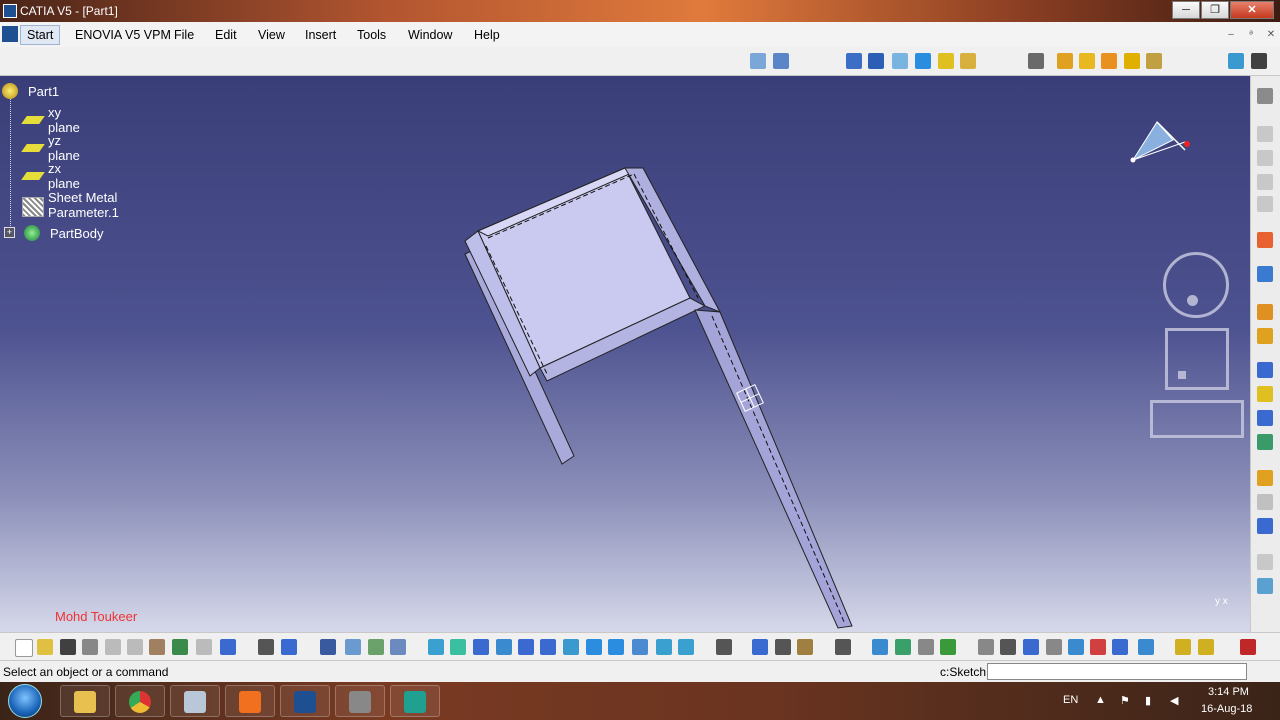  Describe the element at coordinates (436, 647) in the screenshot. I see `fly-mode-icon` at that location.